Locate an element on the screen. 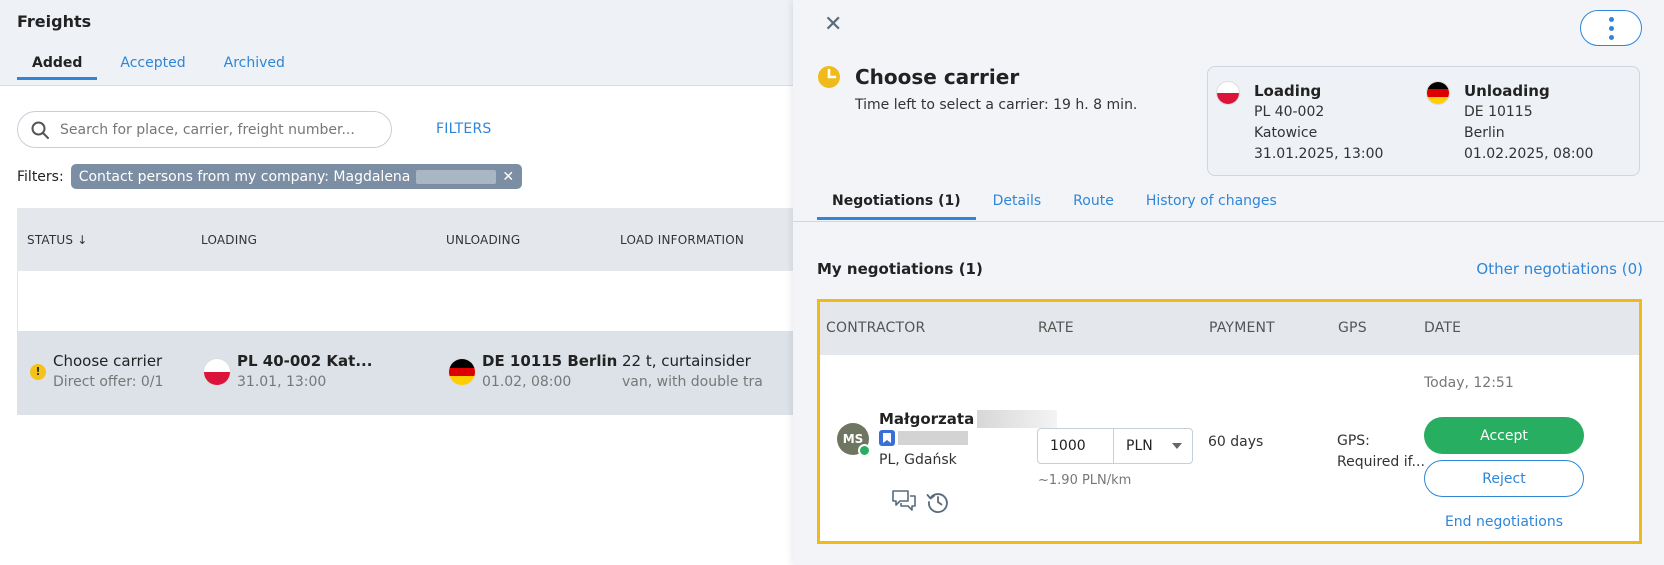 This screenshot has height=565, width=1664. load-details: van, with double tra is located at coordinates (692, 382).